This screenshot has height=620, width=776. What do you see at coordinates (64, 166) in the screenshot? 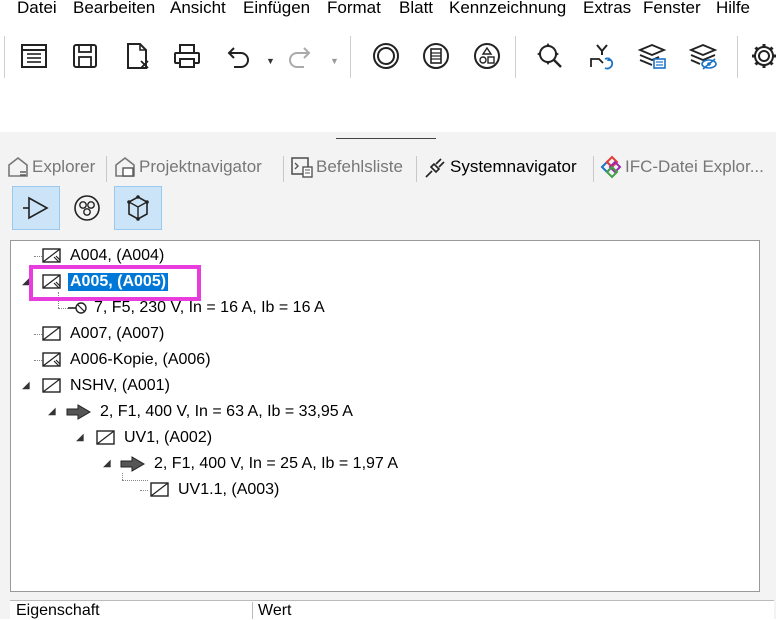
I see `tab-label: Explorer` at bounding box center [64, 166].